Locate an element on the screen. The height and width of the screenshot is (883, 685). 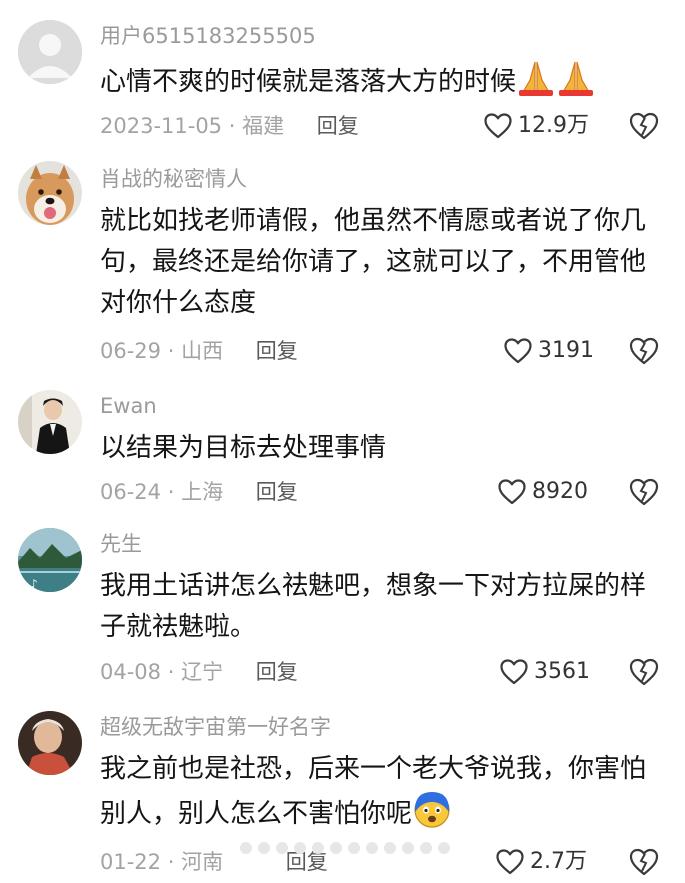
comment-date: 01-22 is located at coordinates (131, 862).